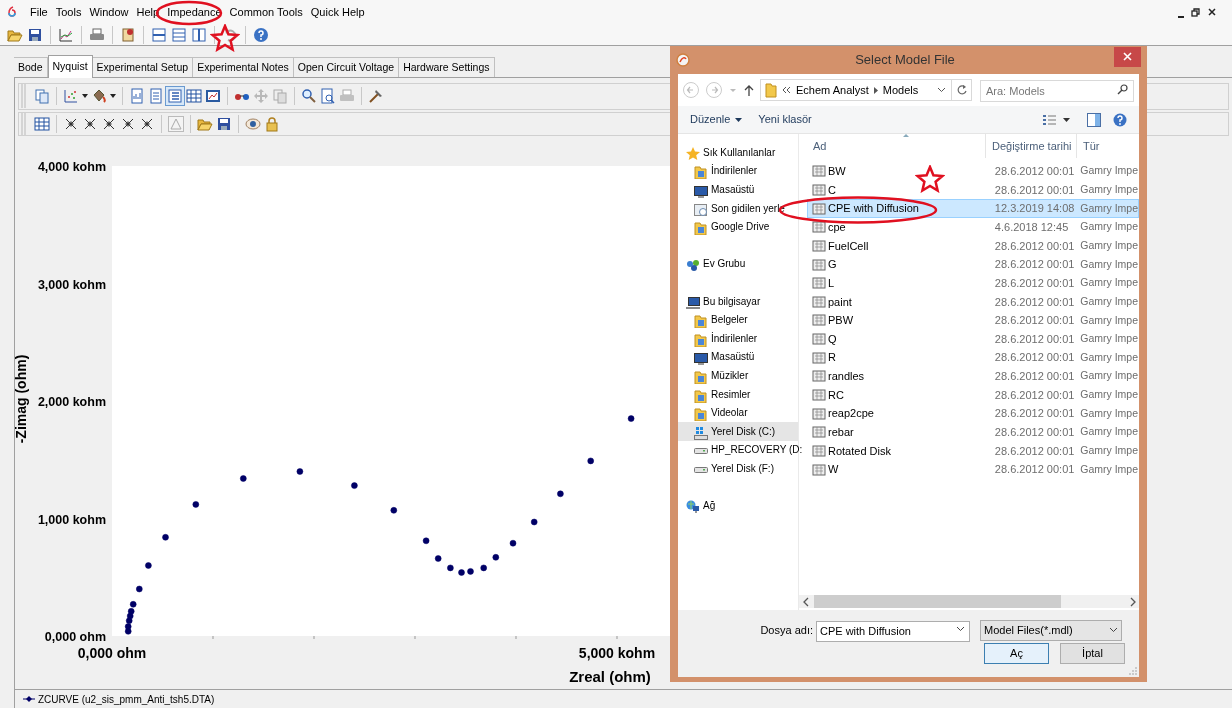 The width and height of the screenshot is (1232, 708). What do you see at coordinates (738, 152) in the screenshot?
I see `navigation-item: Sık Kullanılanlar` at bounding box center [738, 152].